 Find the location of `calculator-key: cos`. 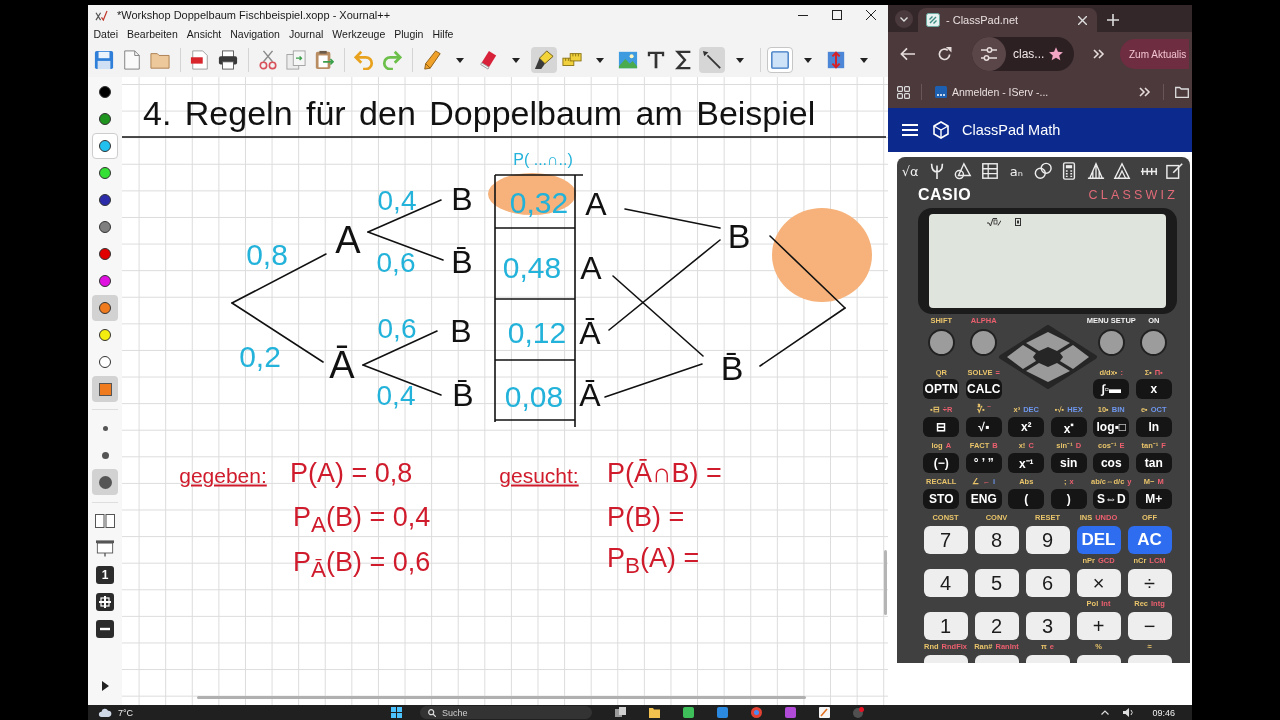

calculator-key: cos is located at coordinates (1111, 463).